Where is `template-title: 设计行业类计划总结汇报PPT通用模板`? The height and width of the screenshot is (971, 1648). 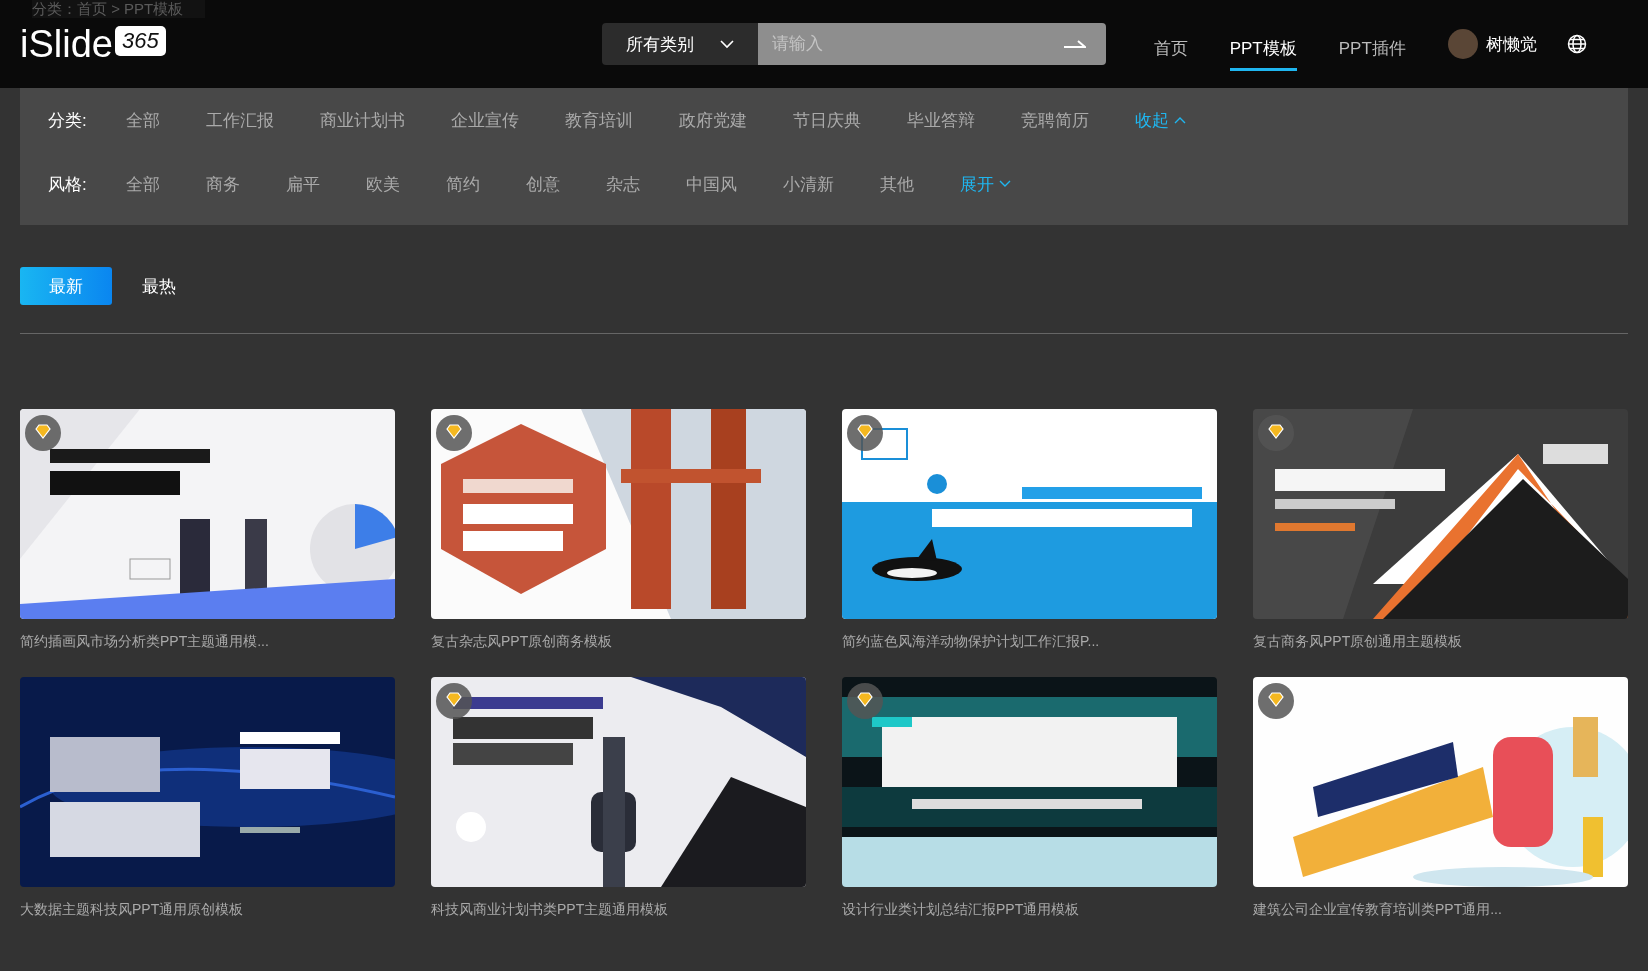 template-title: 设计行业类计划总结汇报PPT通用模板 is located at coordinates (1029, 913).